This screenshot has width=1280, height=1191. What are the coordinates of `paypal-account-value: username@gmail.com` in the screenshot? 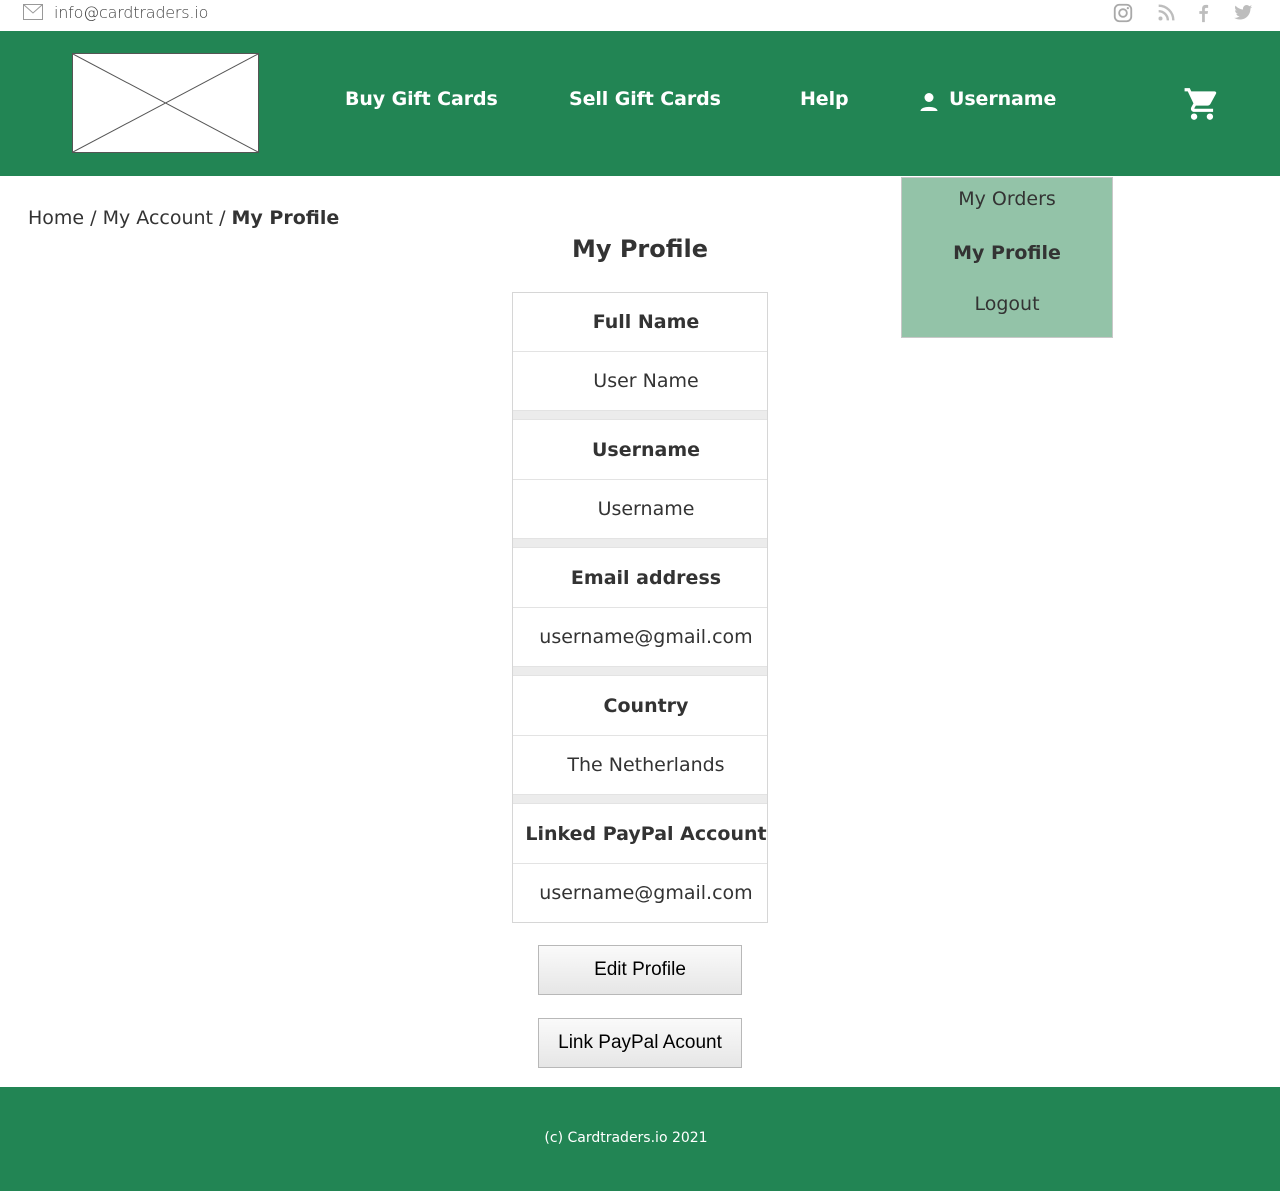 It's located at (646, 893).